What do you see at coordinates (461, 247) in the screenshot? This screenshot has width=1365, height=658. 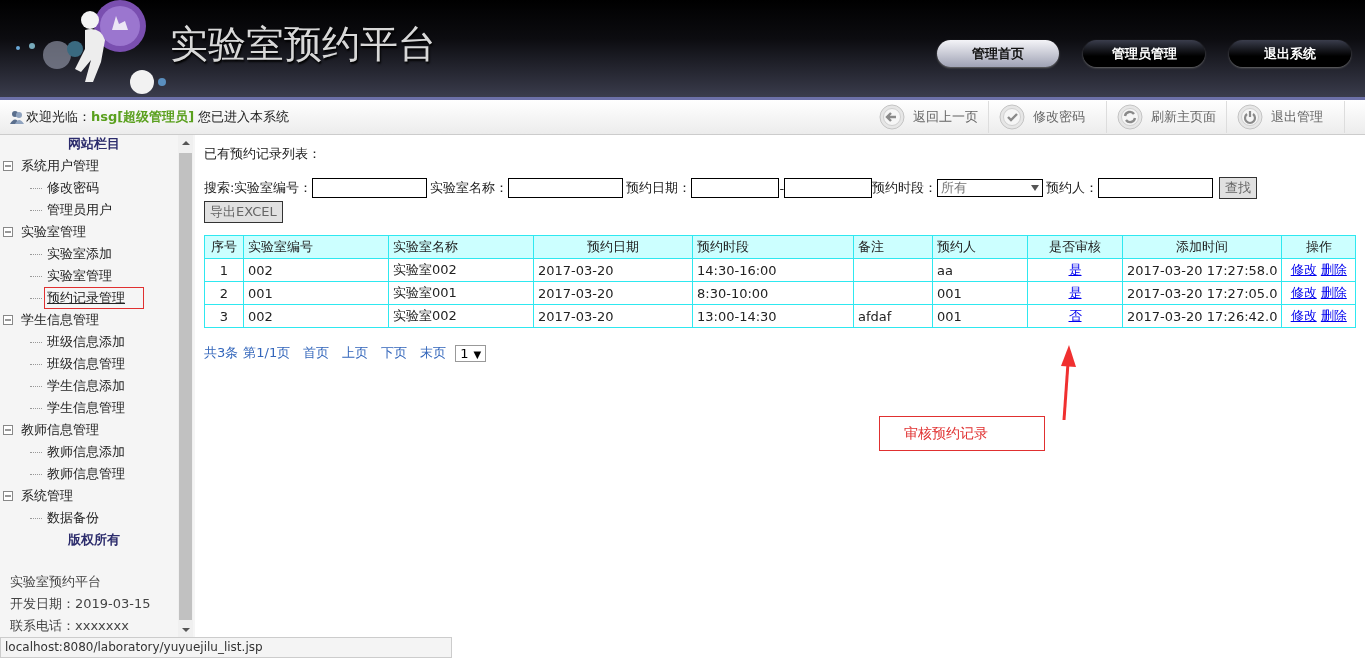 I see `column-header: 实验室名称` at bounding box center [461, 247].